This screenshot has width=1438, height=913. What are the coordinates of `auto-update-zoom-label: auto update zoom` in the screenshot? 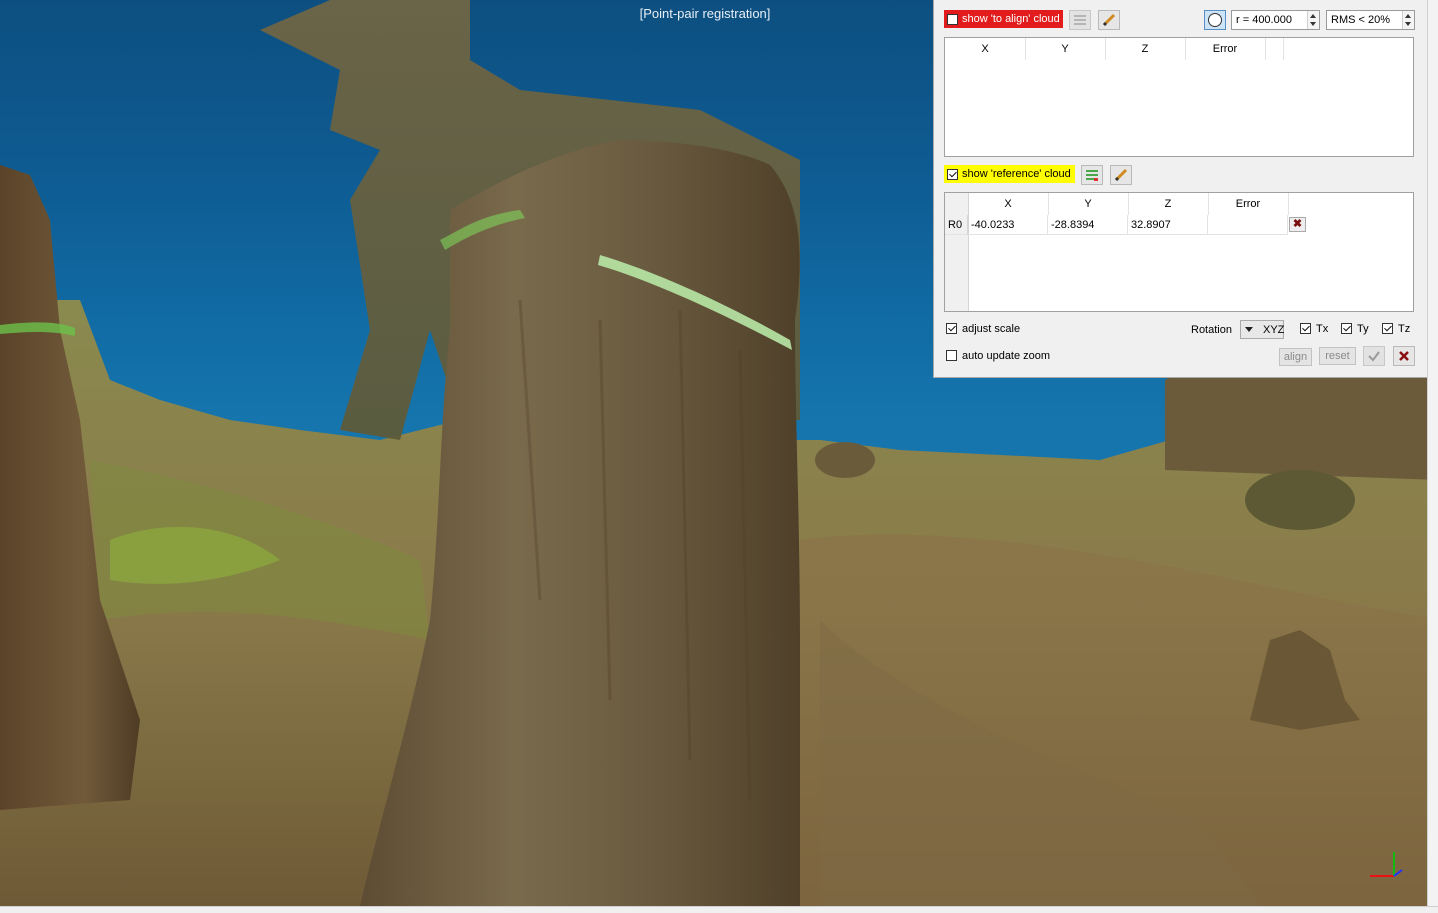 It's located at (1006, 356).